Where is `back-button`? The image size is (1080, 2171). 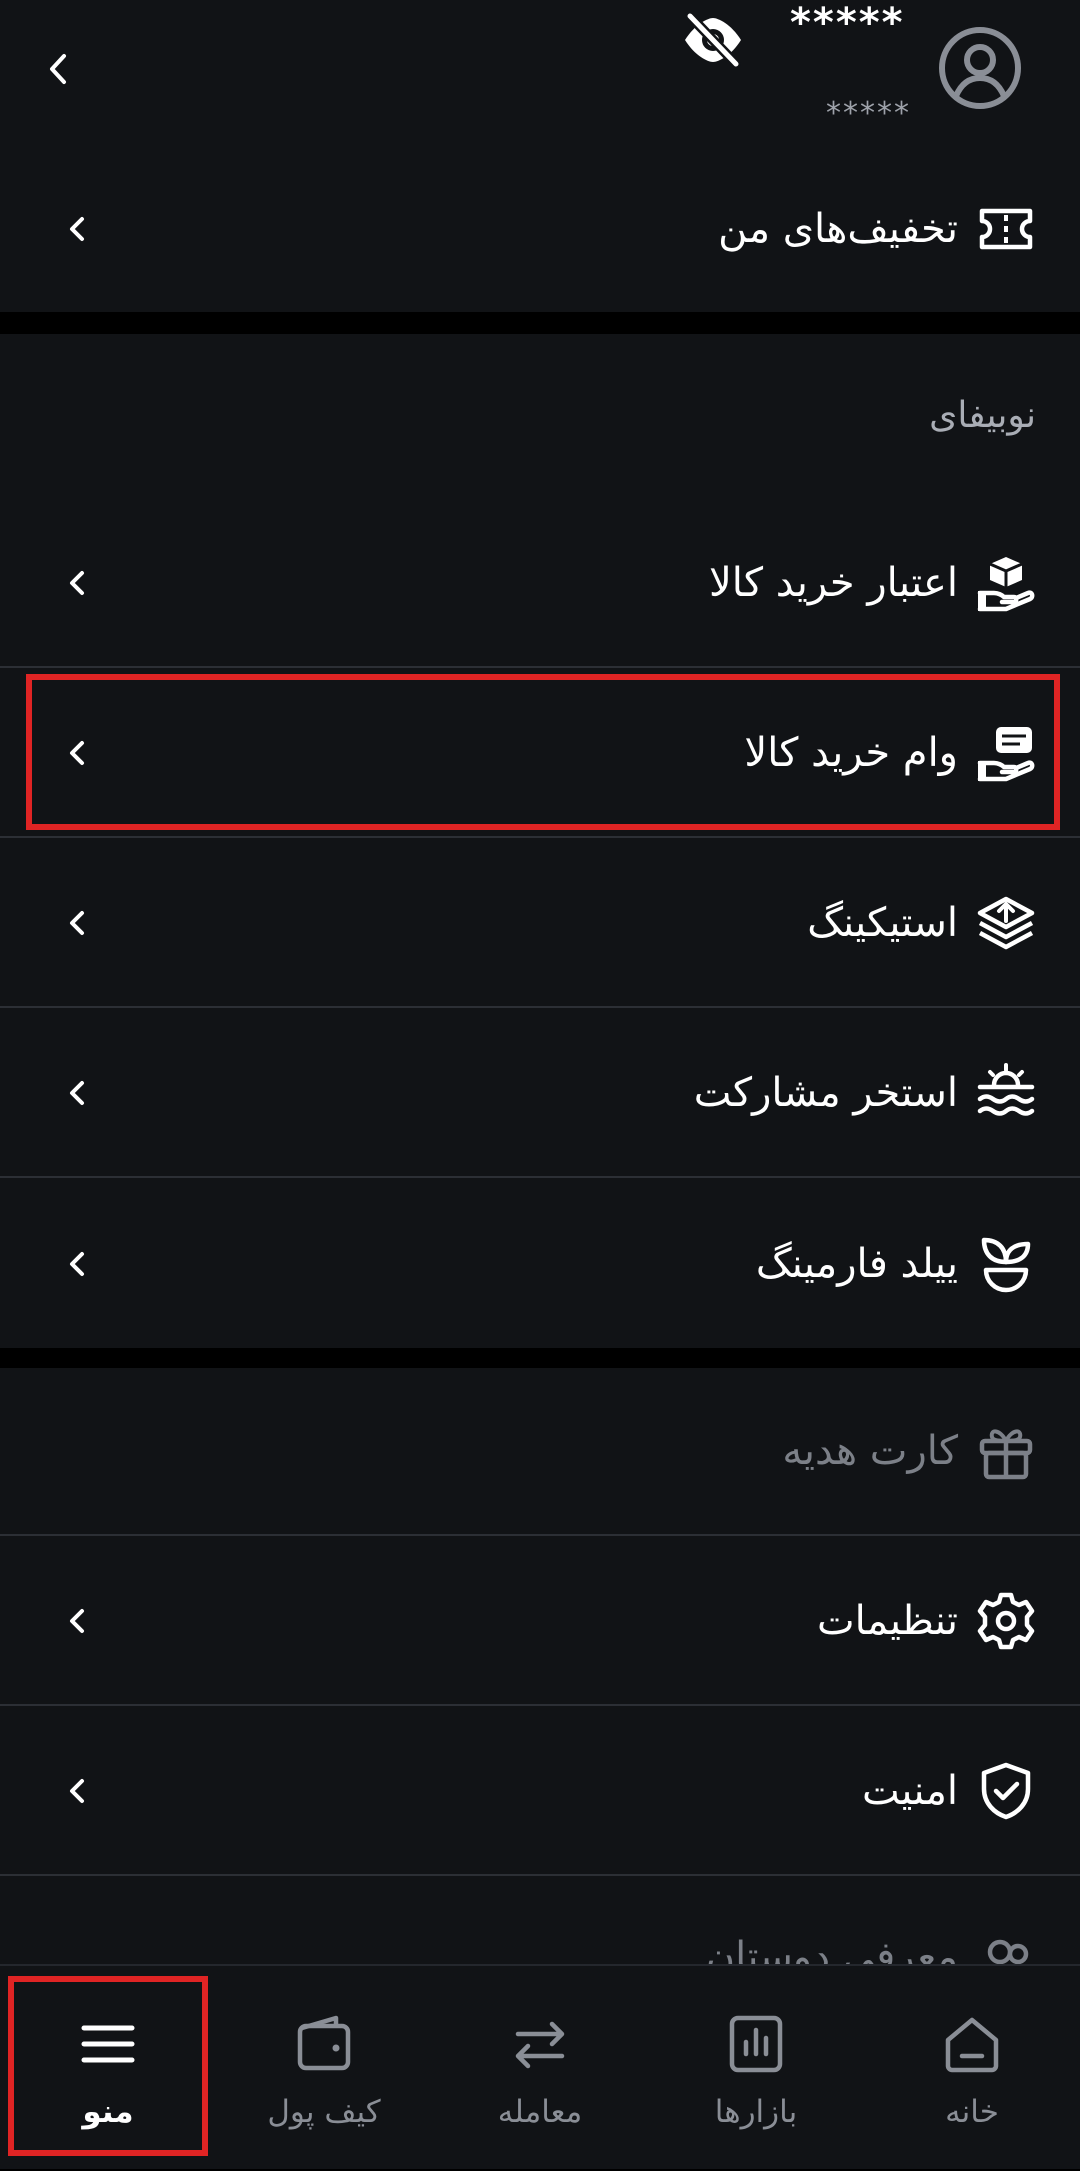
back-button is located at coordinates (58, 69).